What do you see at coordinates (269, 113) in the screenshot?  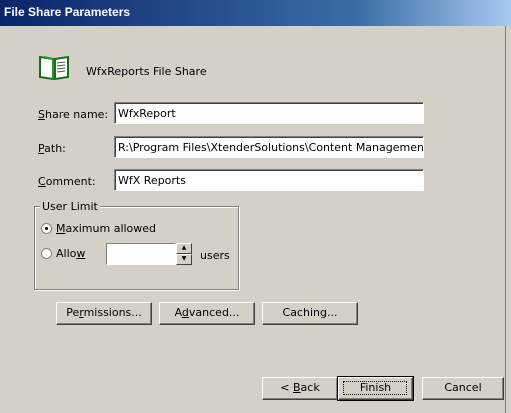 I see `share-name-field: WfxReport` at bounding box center [269, 113].